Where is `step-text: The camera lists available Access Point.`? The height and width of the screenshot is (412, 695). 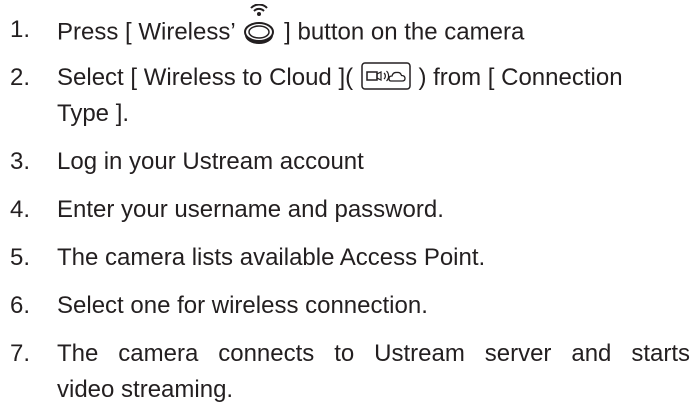
step-text: The camera lists available Access Point. is located at coordinates (271, 257).